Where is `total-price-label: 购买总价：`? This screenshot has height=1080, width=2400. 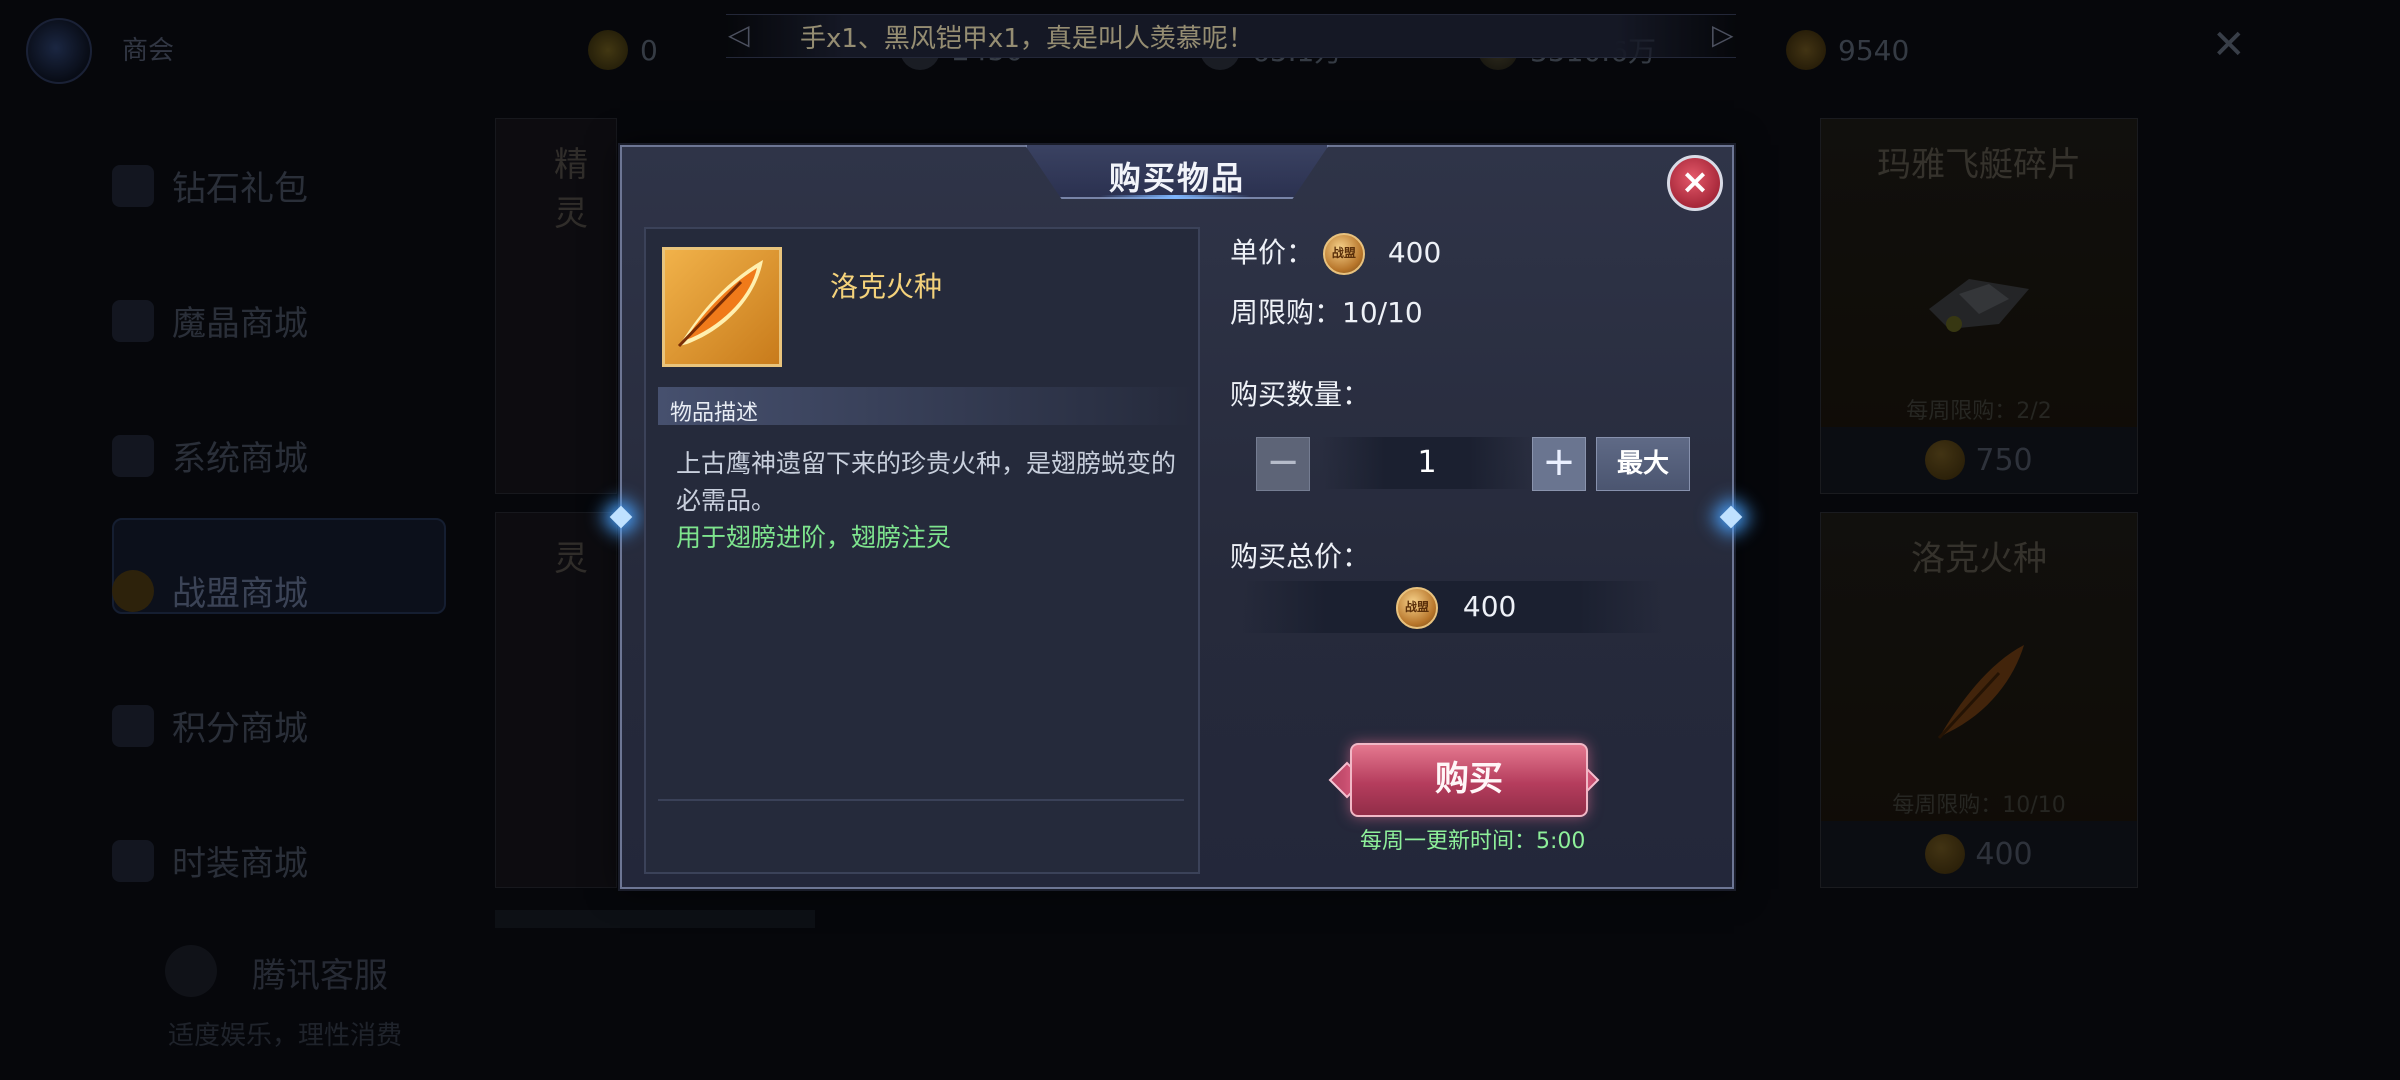
total-price-label: 购买总价： is located at coordinates (1300, 556).